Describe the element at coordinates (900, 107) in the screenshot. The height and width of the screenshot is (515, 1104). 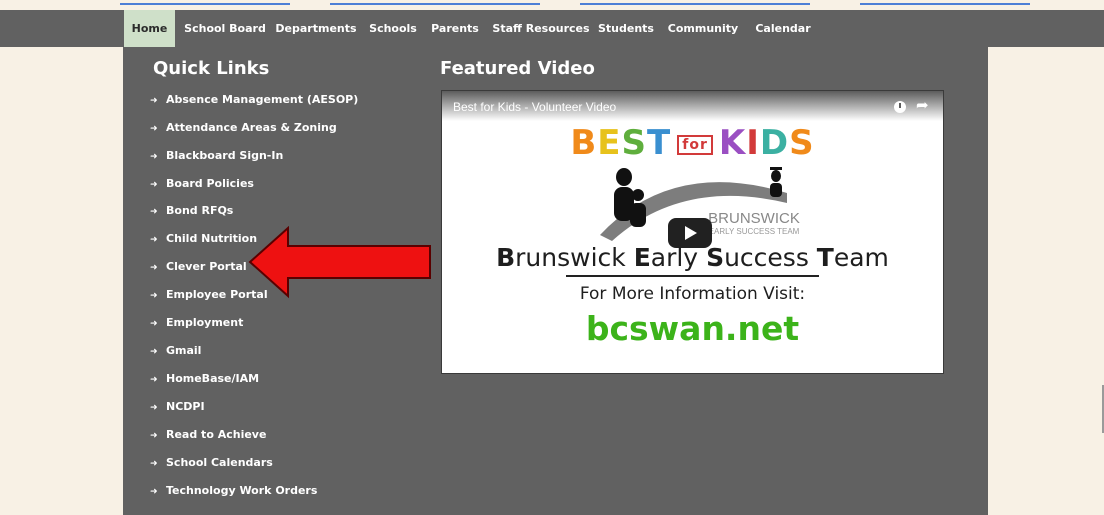
I see `clock-icon` at that location.